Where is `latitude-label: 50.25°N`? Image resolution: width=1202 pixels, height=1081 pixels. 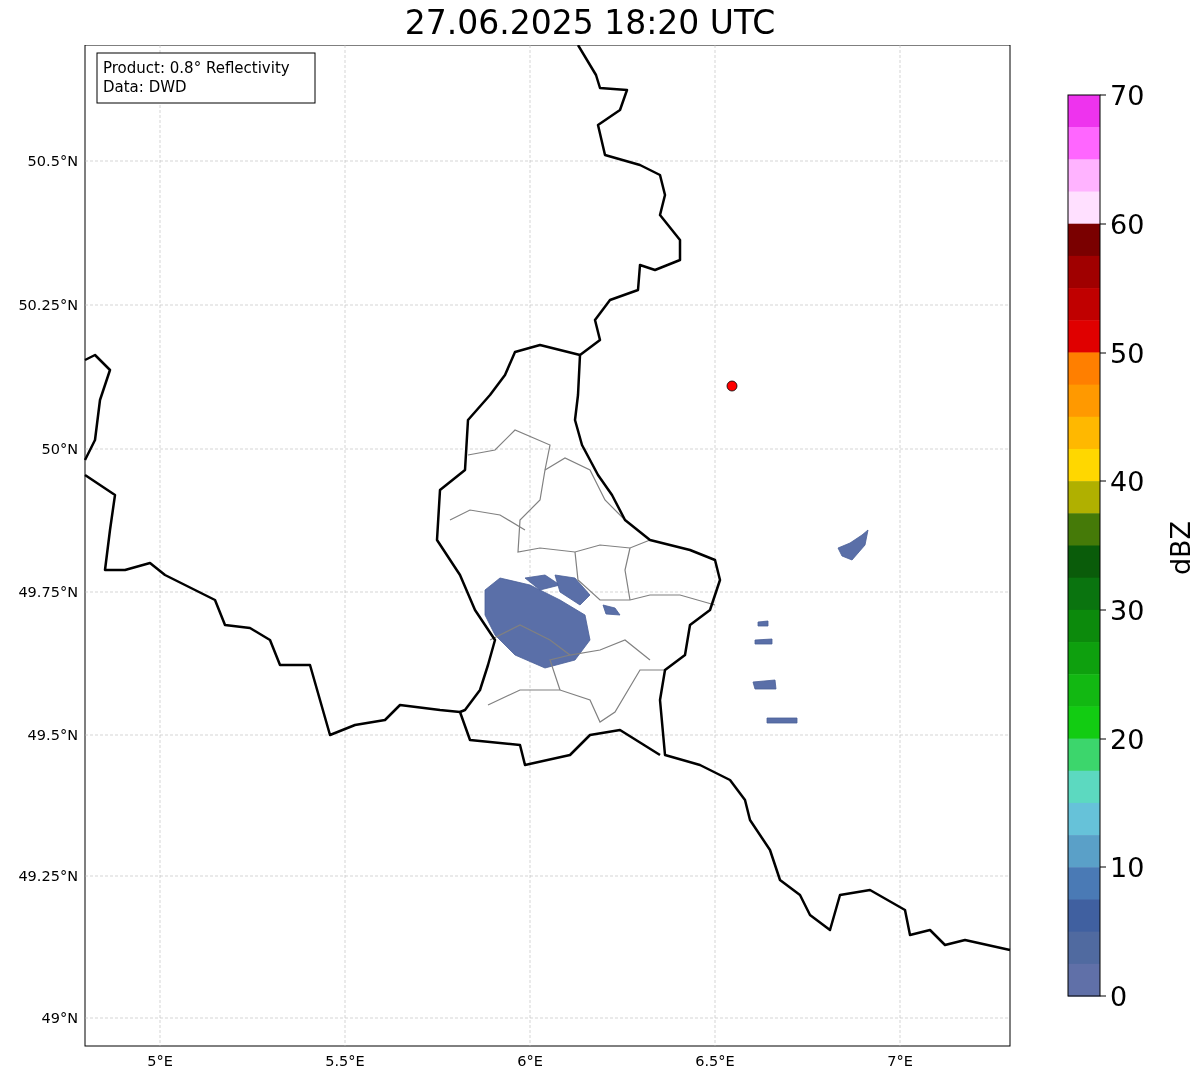 latitude-label: 50.25°N is located at coordinates (48, 305).